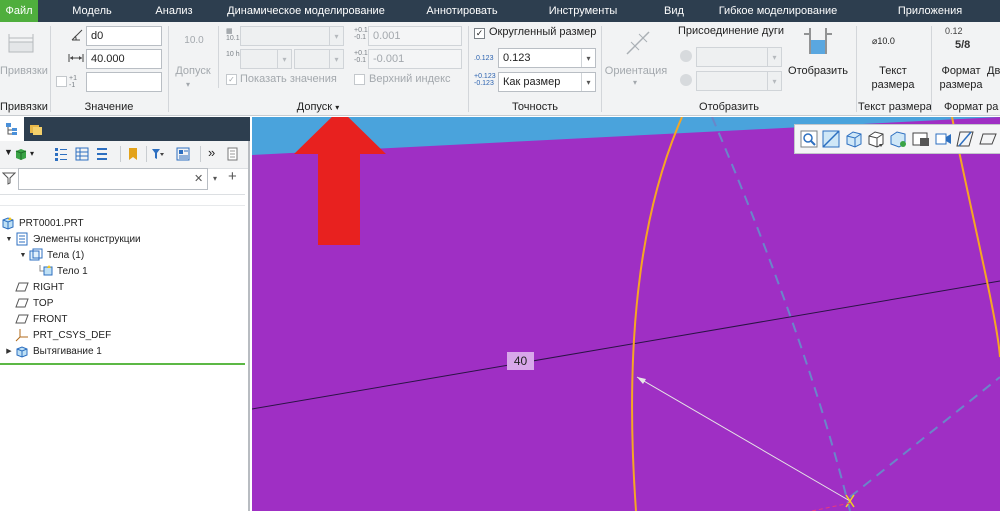 The image size is (1000, 511). Describe the element at coordinates (33, 303) in the screenshot. I see `tree-item-top-plane: TOP` at that location.